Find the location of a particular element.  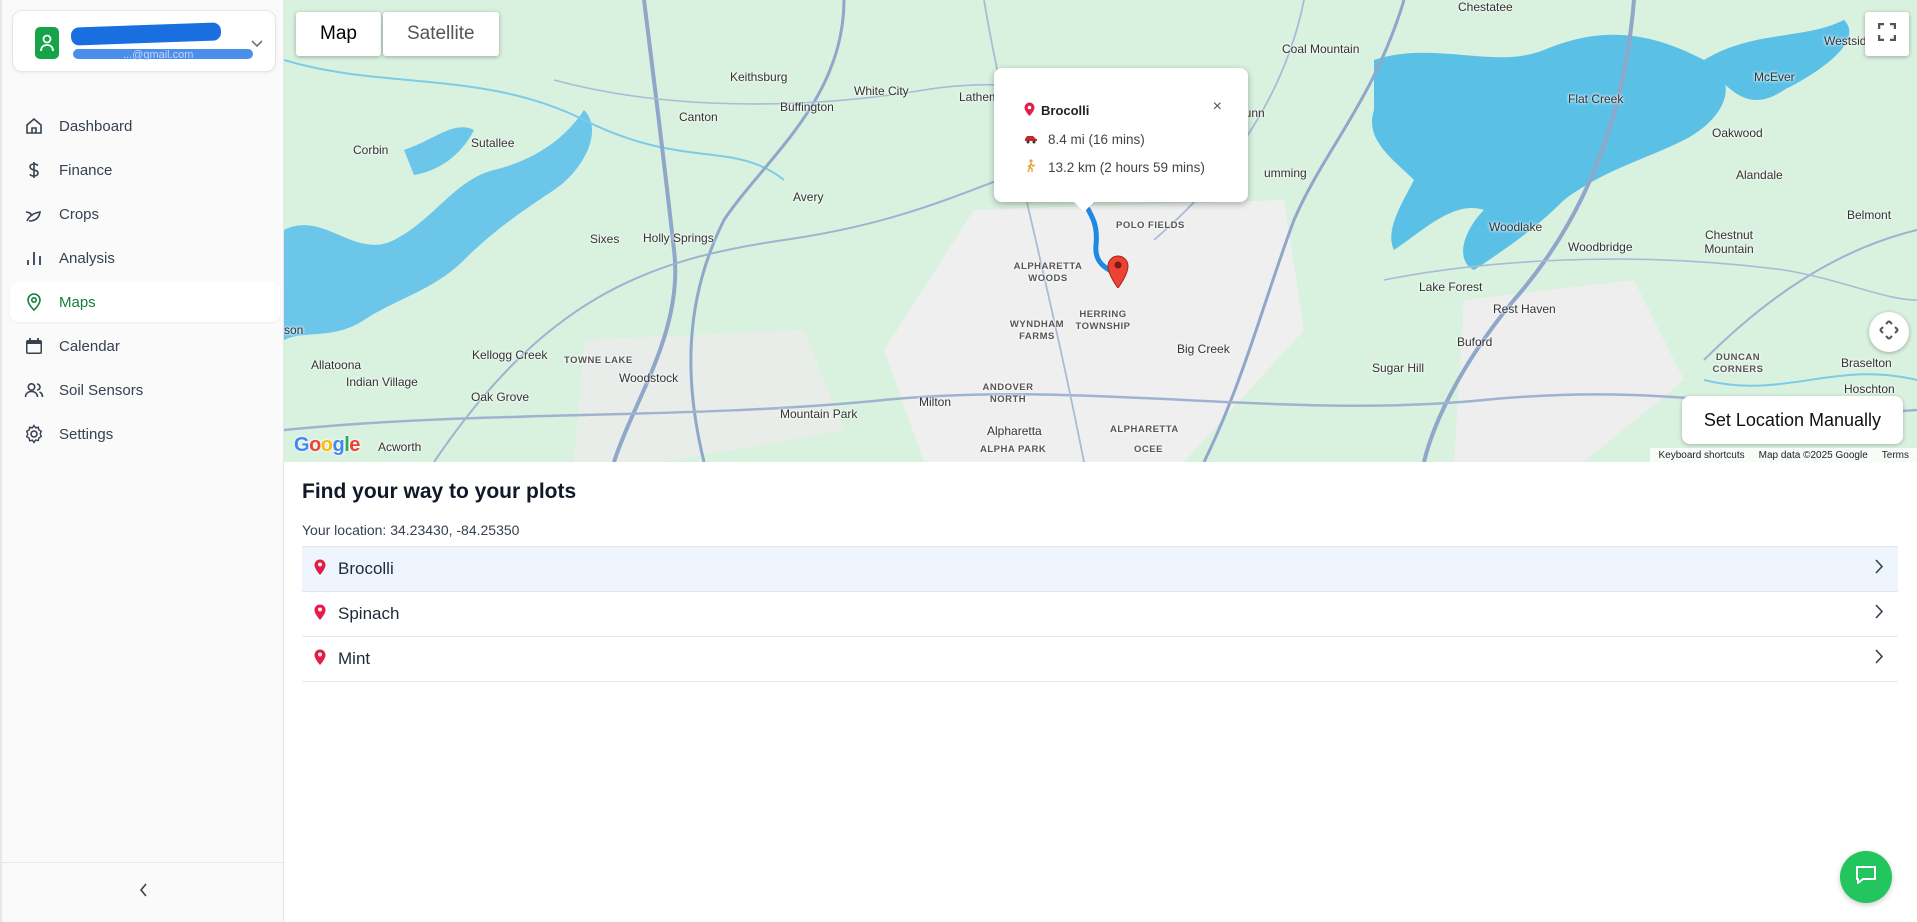

map-label: Kellogg Creek is located at coordinates (510, 355).